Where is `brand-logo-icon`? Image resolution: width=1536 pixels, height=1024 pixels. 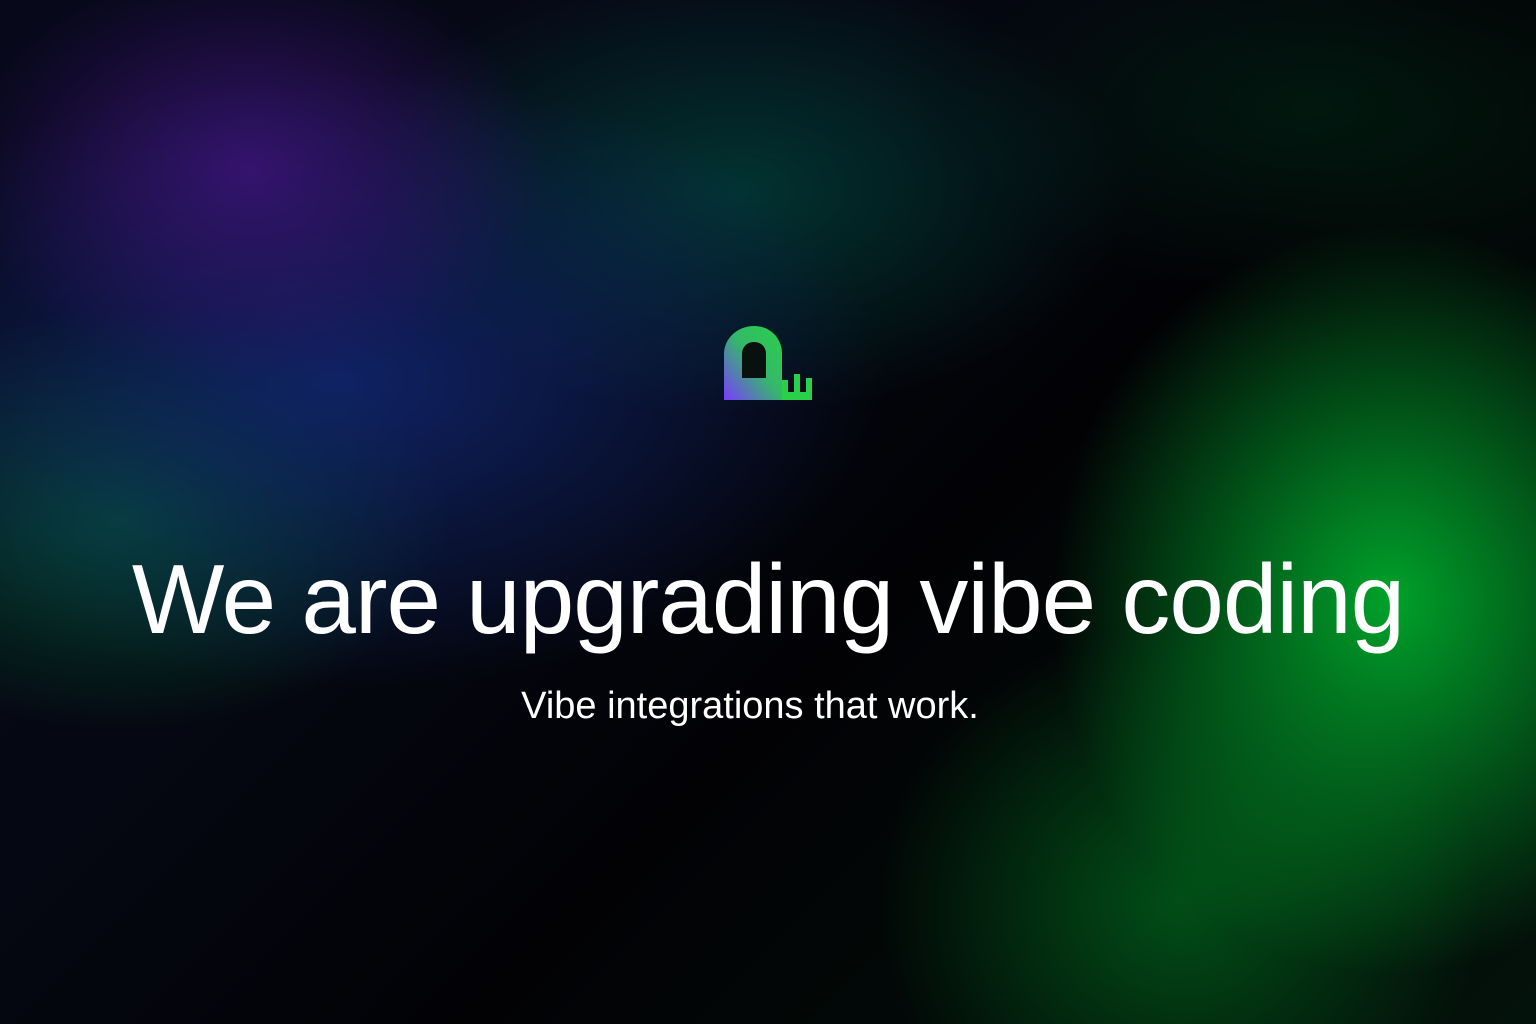 brand-logo-icon is located at coordinates (769, 364).